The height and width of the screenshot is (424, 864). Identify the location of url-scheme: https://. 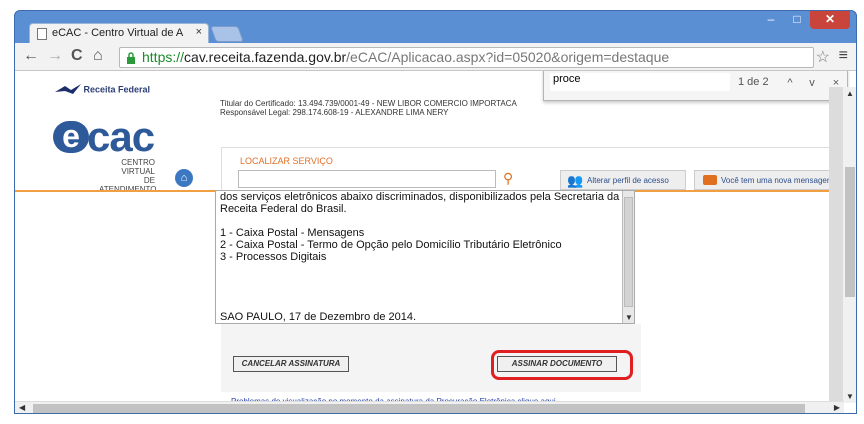
(163, 57).